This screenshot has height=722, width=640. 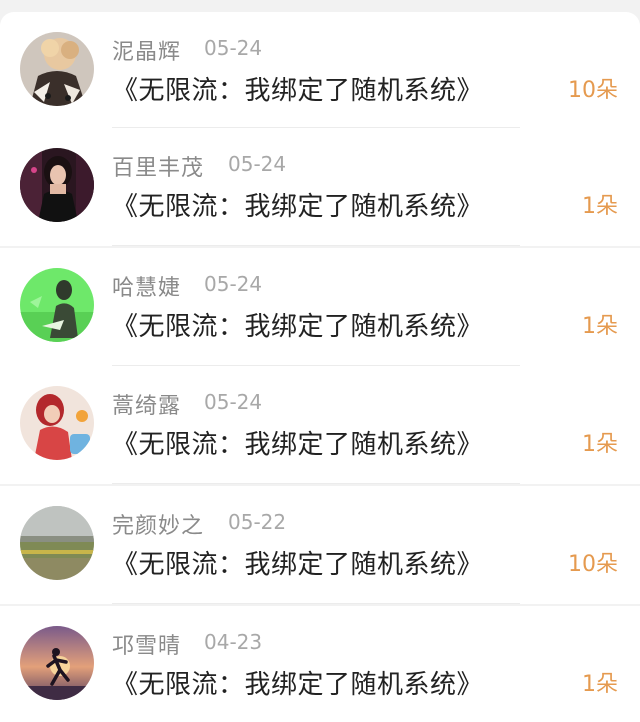 What do you see at coordinates (158, 166) in the screenshot?
I see `username: 百里丰茂` at bounding box center [158, 166].